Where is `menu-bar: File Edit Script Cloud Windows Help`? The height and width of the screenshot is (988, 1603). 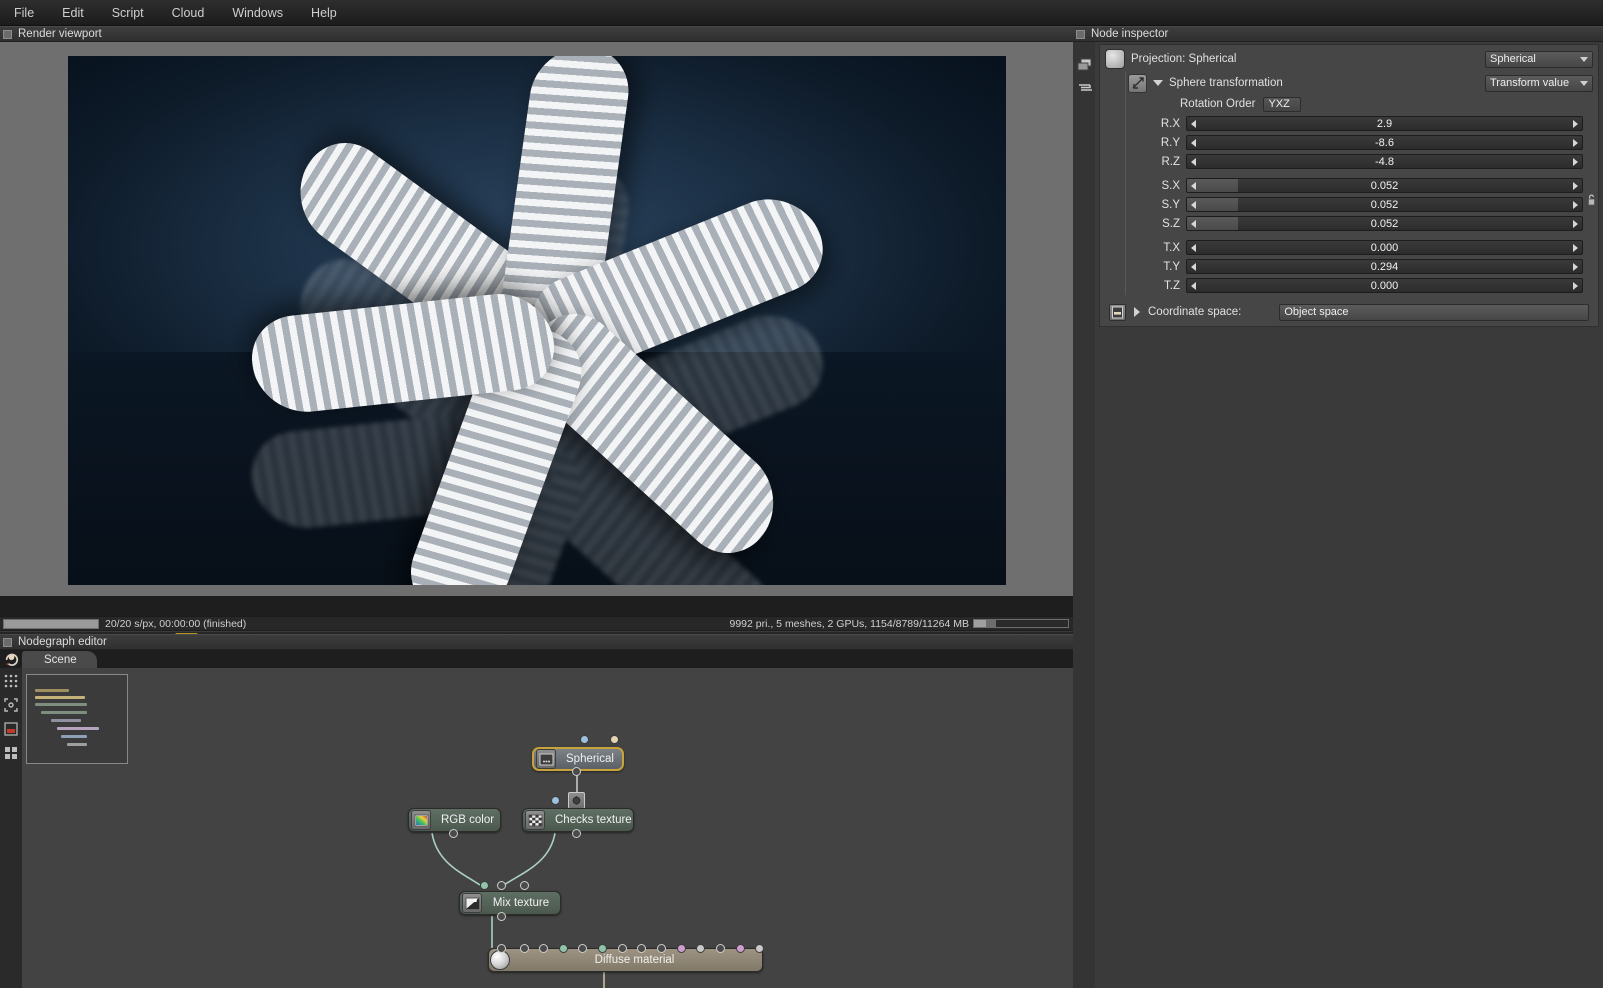
menu-bar: File Edit Script Cloud Windows Help is located at coordinates (801, 13).